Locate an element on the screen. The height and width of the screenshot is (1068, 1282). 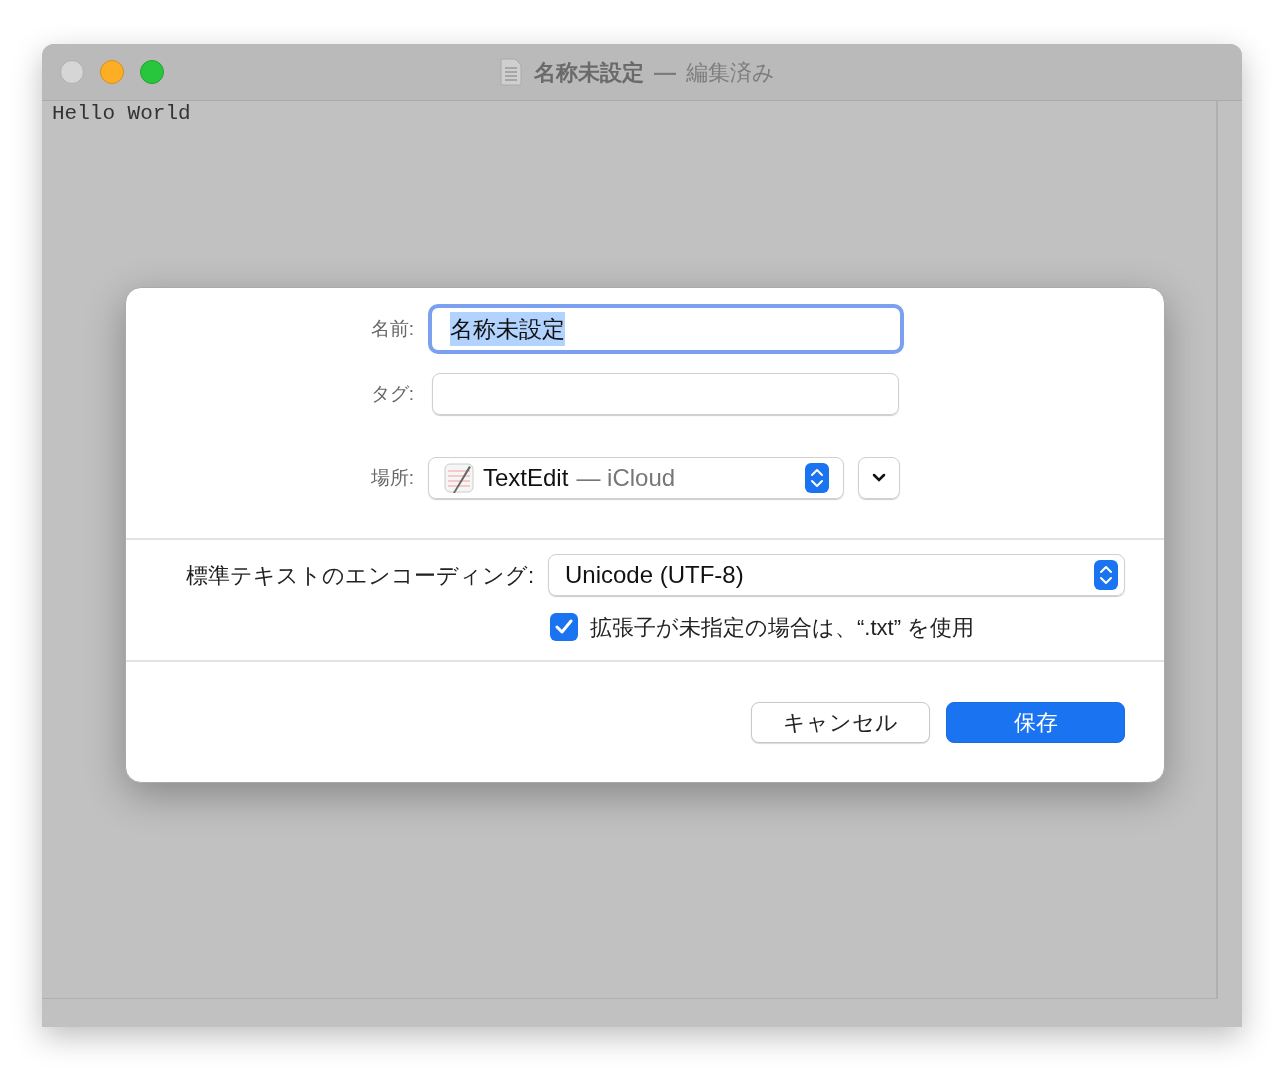
location-detail: — iCloud is located at coordinates (626, 478).